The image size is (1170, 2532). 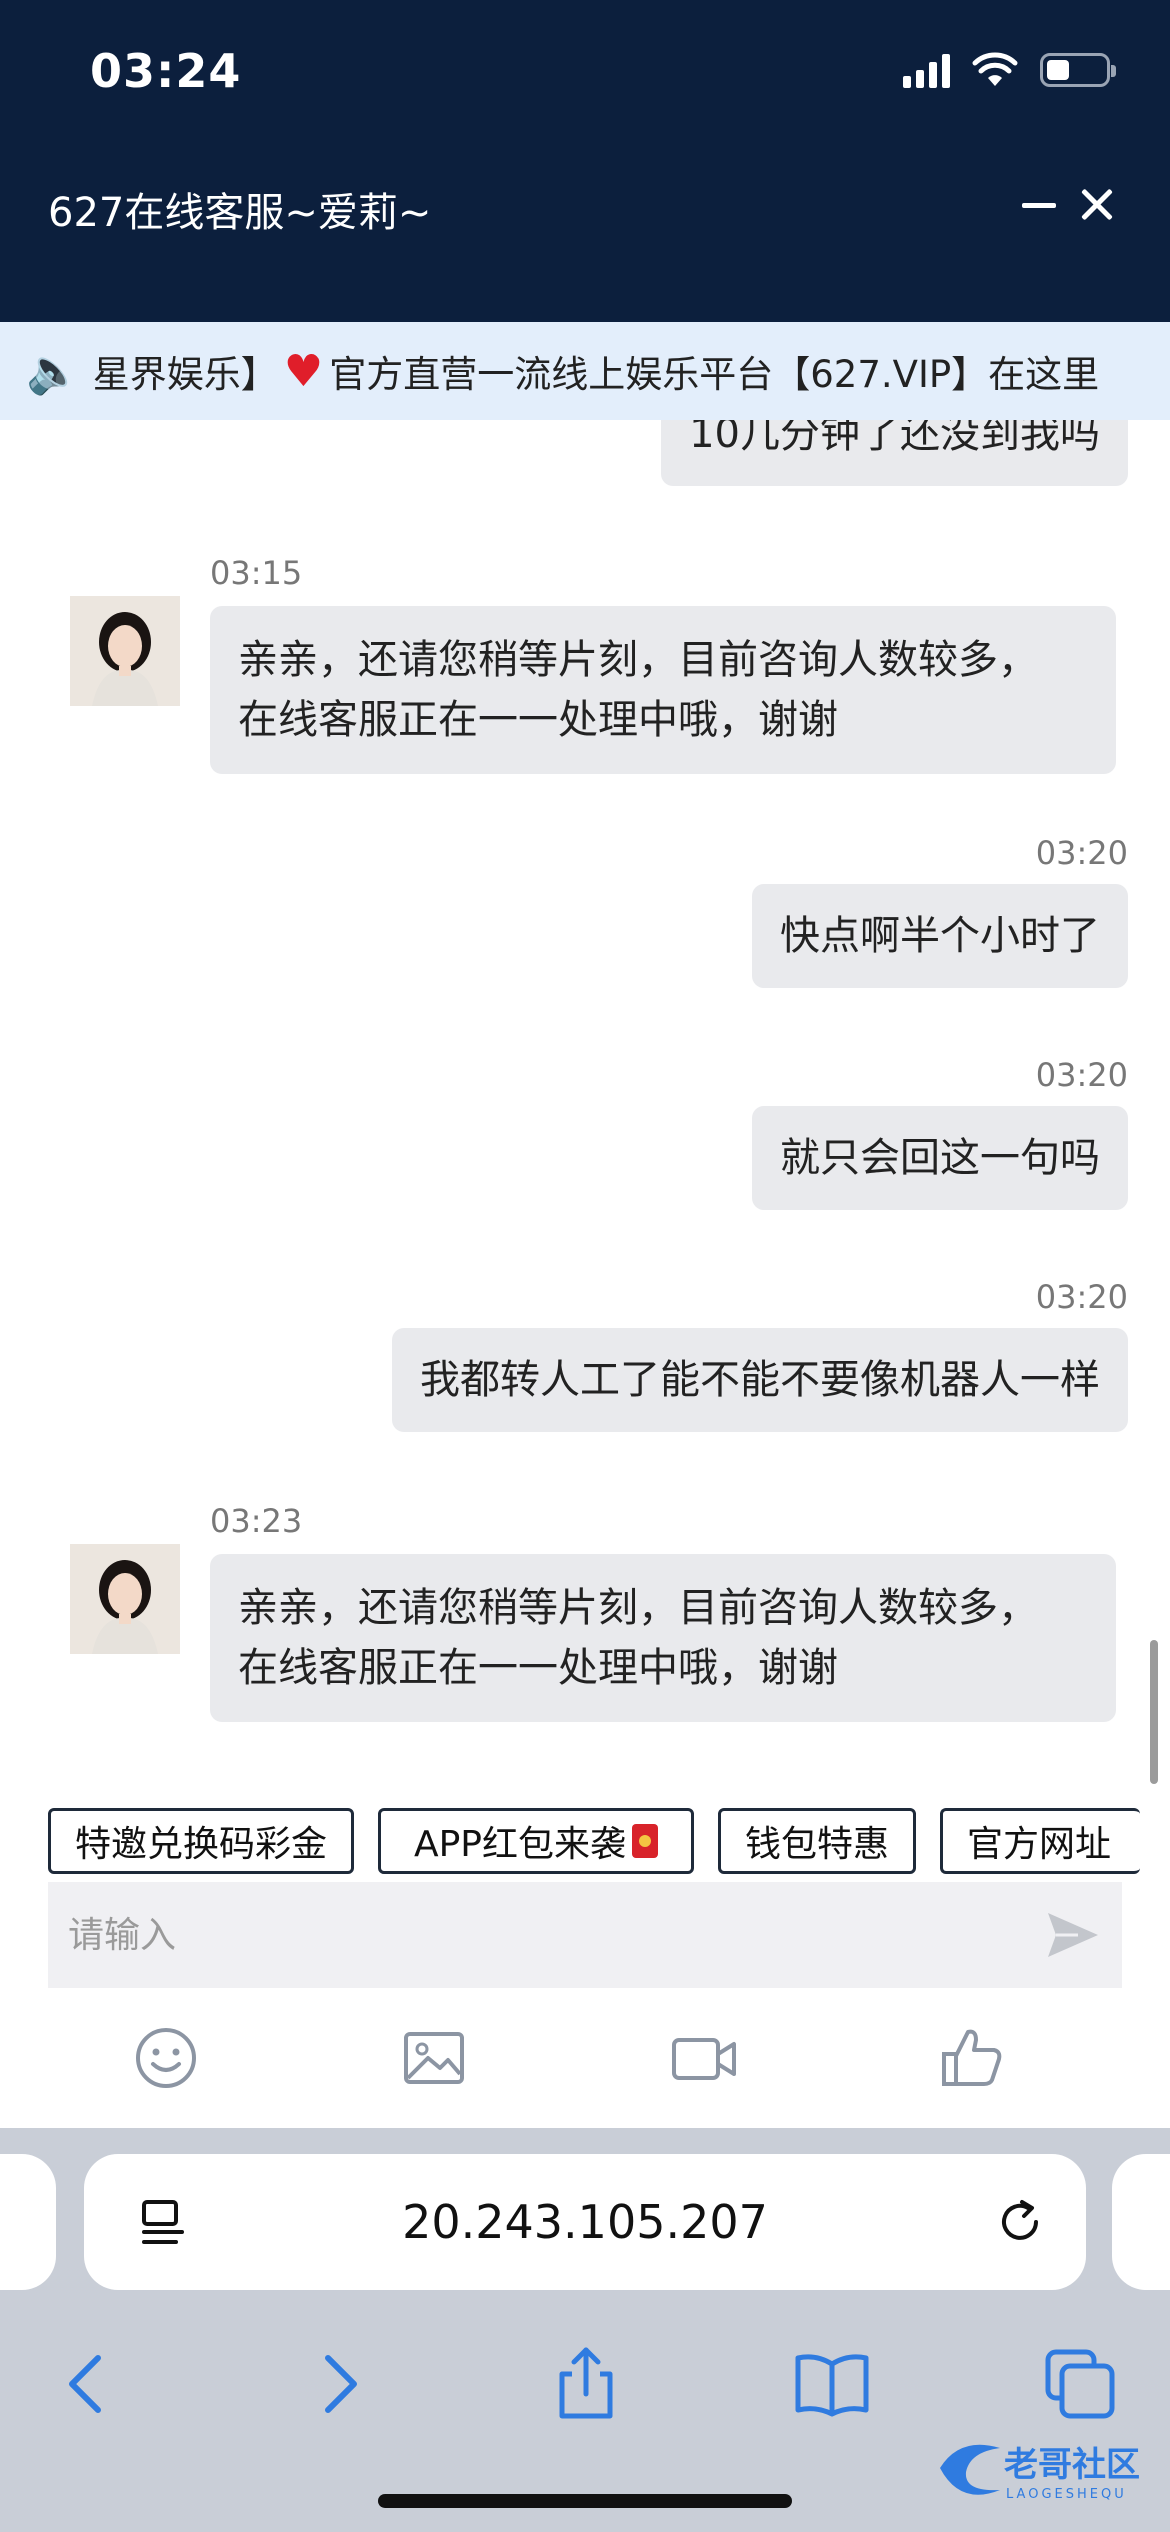 What do you see at coordinates (256, 573) in the screenshot?
I see `message-time: 03:15` at bounding box center [256, 573].